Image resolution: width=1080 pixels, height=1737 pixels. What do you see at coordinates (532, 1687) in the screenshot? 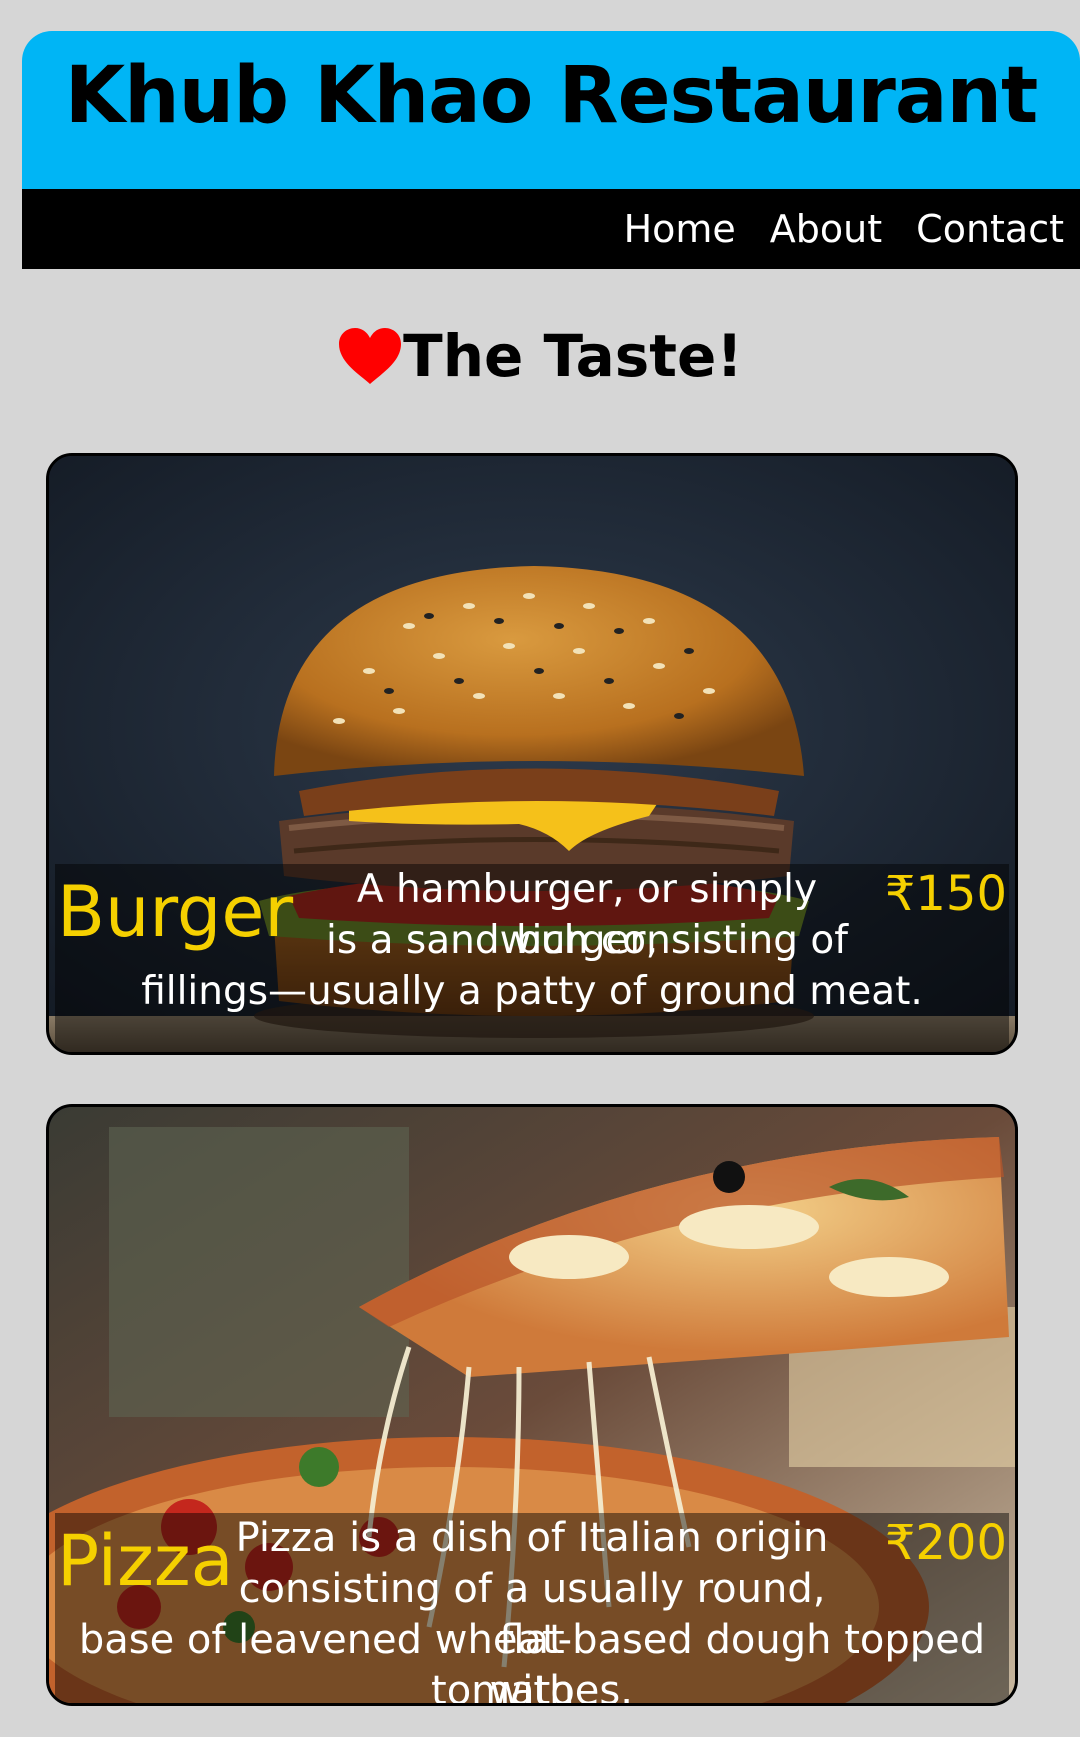
I see `pizza-description-line-4: tomatoes.` at bounding box center [532, 1687].